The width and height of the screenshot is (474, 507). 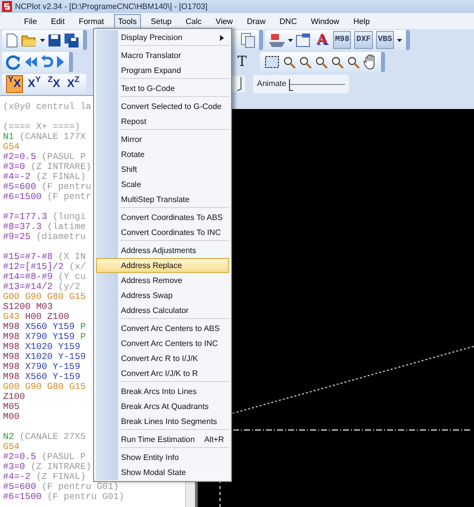 I want to click on code-line: #5=600 (F pentru G01), so click(x=61, y=487).